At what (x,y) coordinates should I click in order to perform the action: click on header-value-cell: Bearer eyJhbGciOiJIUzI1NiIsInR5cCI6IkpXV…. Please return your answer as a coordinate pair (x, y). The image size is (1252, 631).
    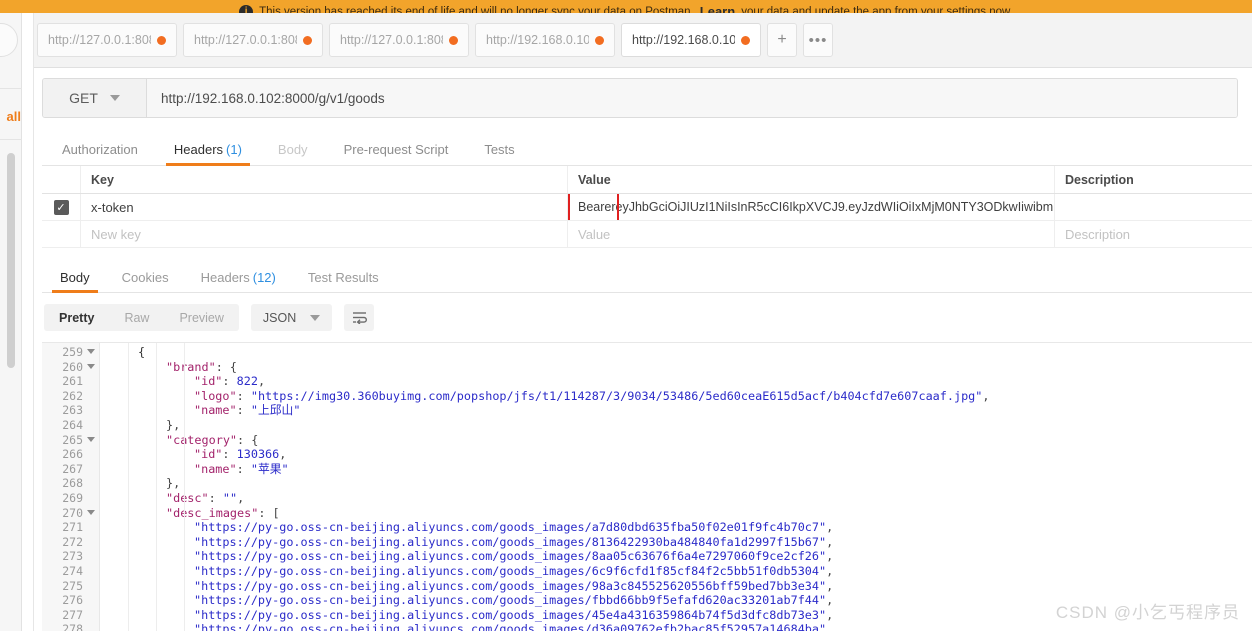
    Looking at the image, I should click on (811, 207).